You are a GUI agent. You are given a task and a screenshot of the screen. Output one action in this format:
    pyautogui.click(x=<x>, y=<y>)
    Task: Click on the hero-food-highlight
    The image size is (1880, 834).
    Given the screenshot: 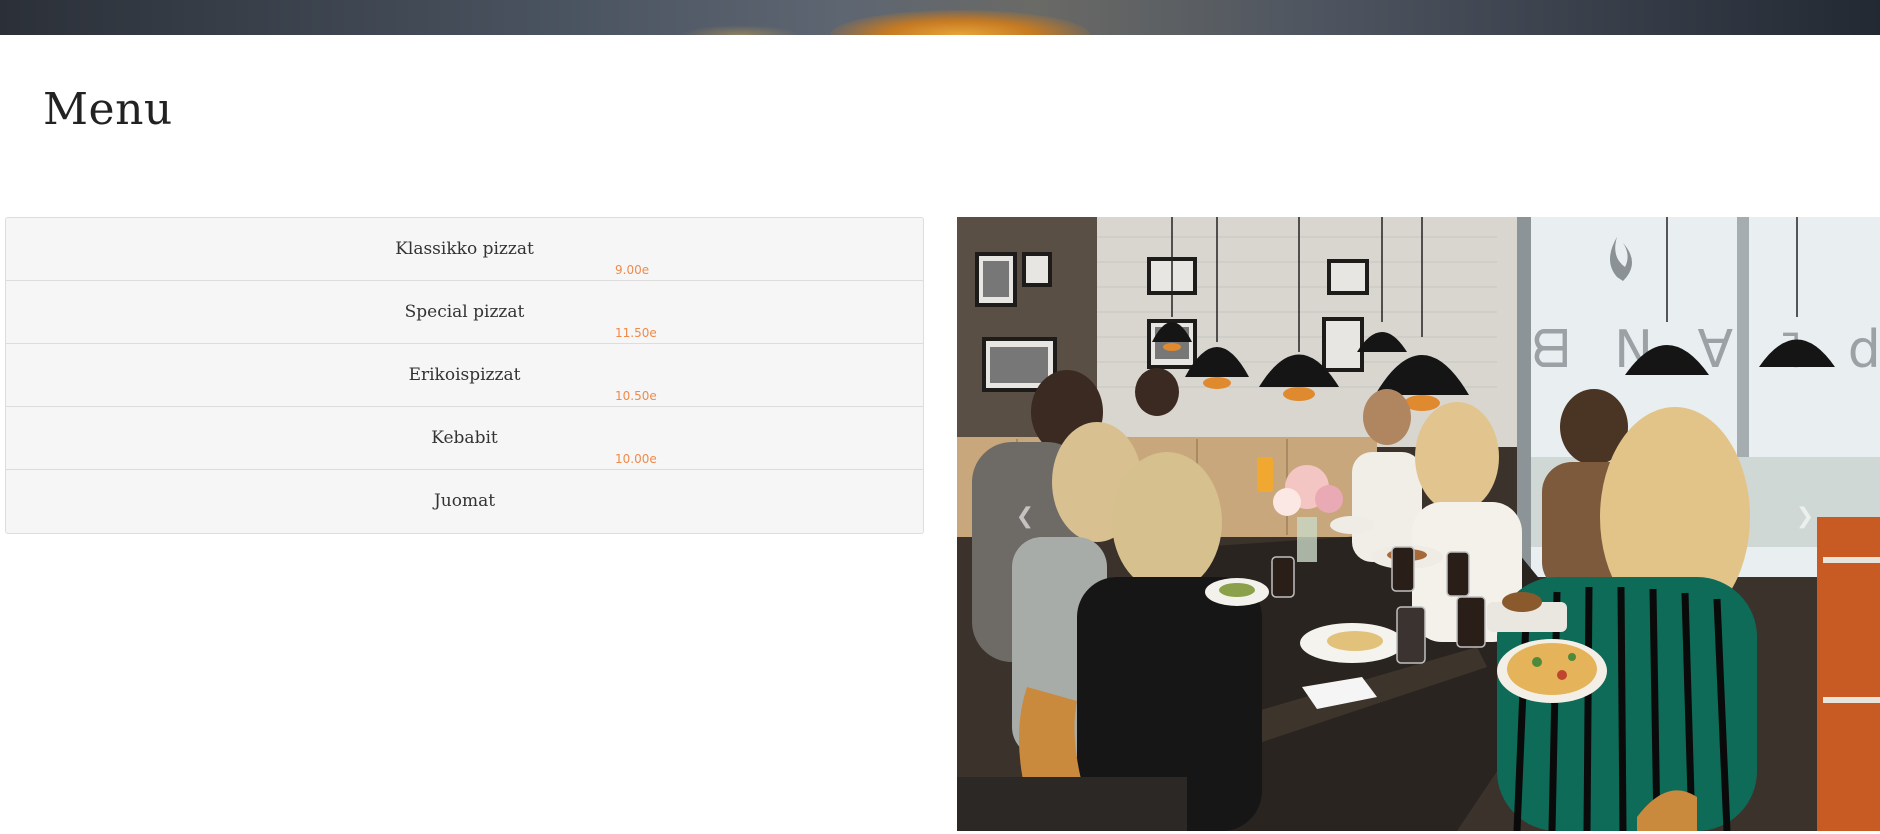 What is the action you would take?
    pyautogui.click(x=960, y=22)
    